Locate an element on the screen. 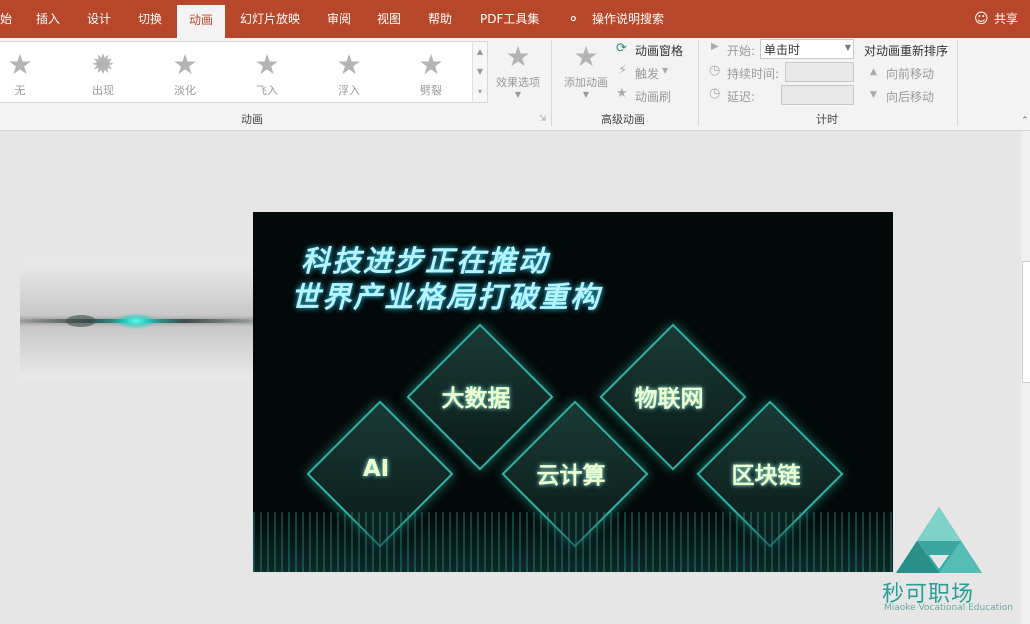 Image resolution: width=1030 pixels, height=624 pixels. tab-slideshow: 幻灯片放映 is located at coordinates (270, 19).